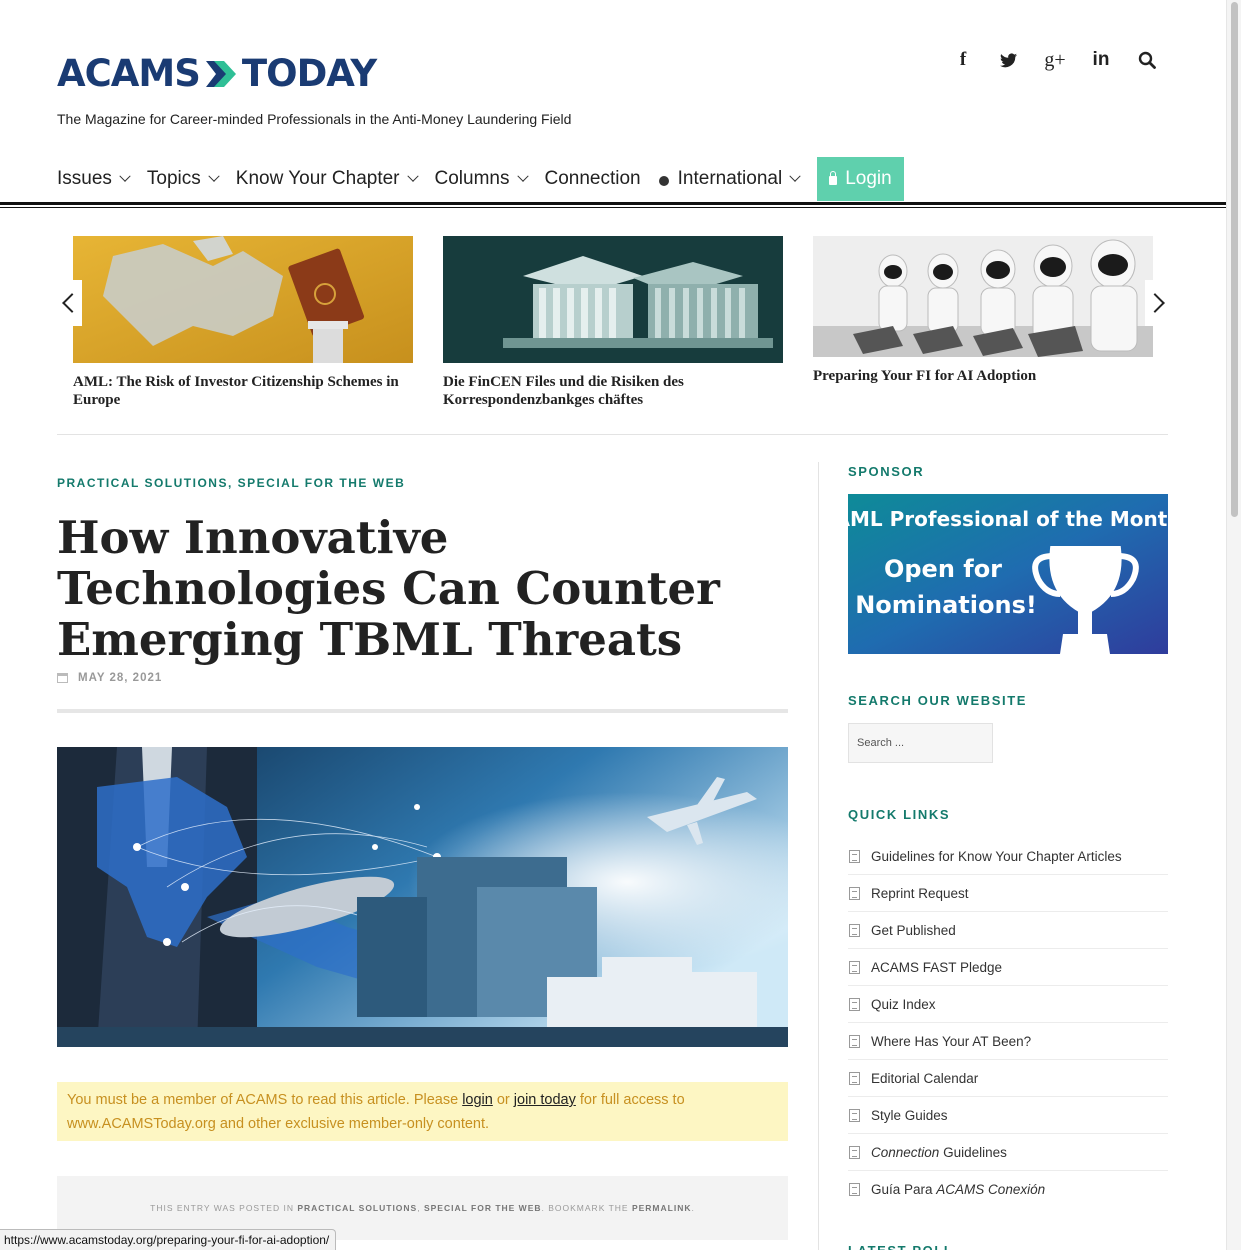 The height and width of the screenshot is (1250, 1241). I want to click on site-logo: ACAMS TODAY, so click(217, 73).